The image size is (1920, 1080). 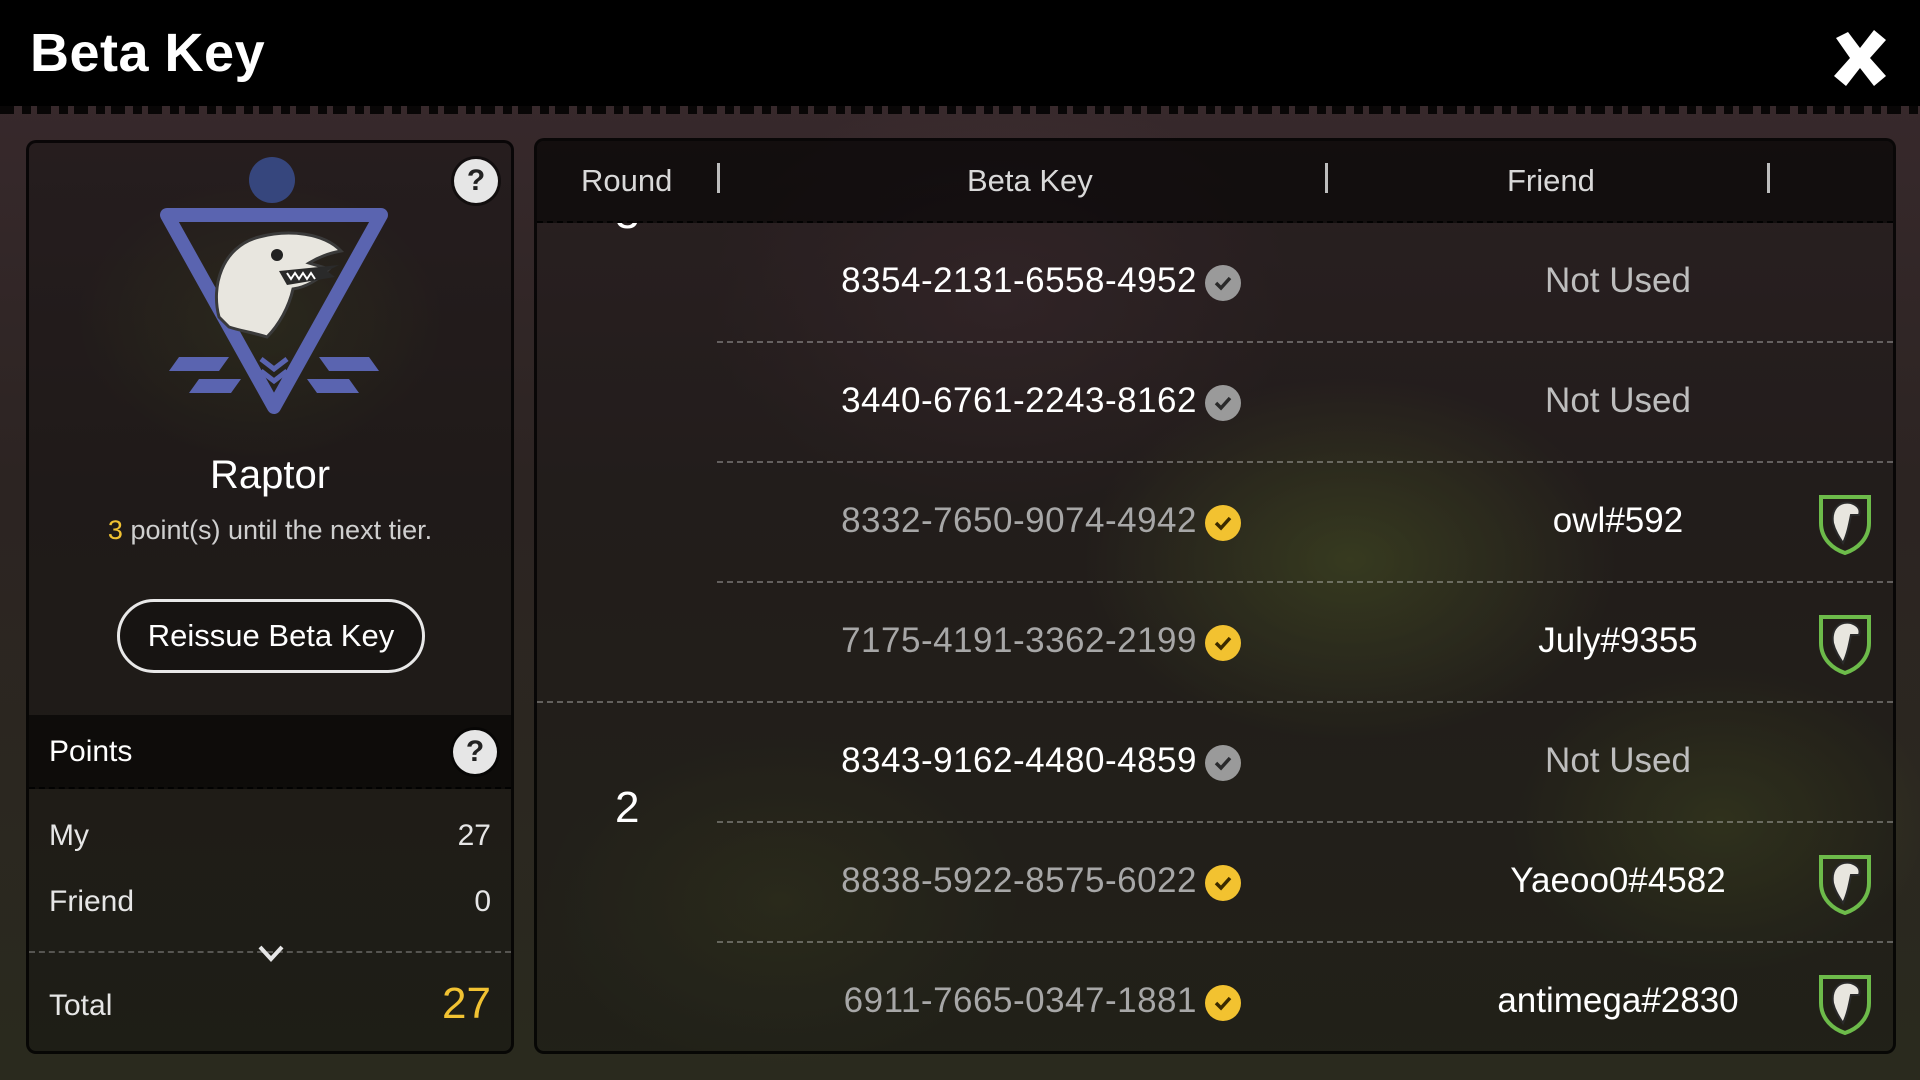 I want to click on points-suffix: point(s) until the next tier., so click(x=281, y=530).